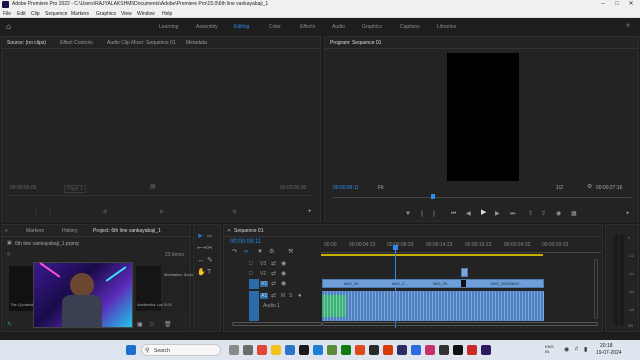 Image resolution: width=640 pixels, height=360 pixels. Describe the element at coordinates (152, 325) in the screenshot. I see `new-item-icon: □` at that location.